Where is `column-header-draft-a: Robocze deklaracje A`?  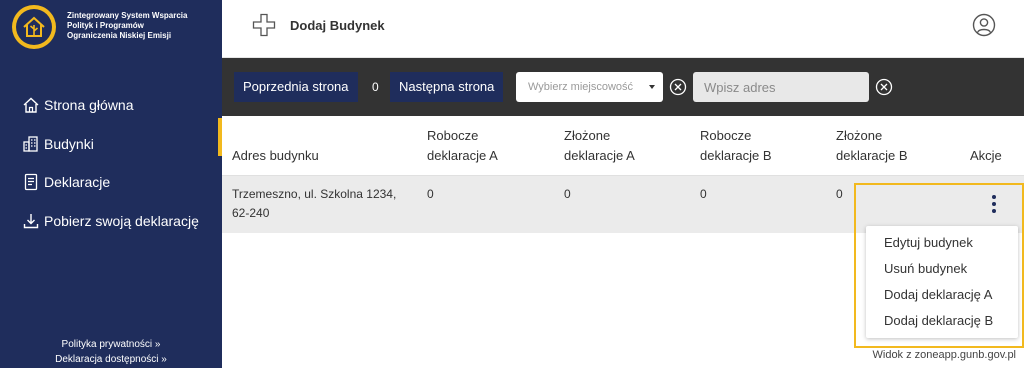 column-header-draft-a: Robocze deklaracje A is located at coordinates (462, 145).